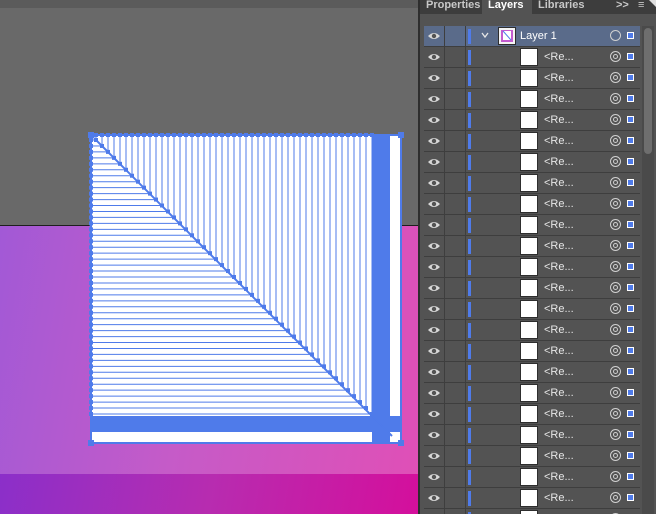 The height and width of the screenshot is (514, 656). Describe the element at coordinates (532, 36) in the screenshot. I see `layer-row-layer-1: Layer 1` at that location.